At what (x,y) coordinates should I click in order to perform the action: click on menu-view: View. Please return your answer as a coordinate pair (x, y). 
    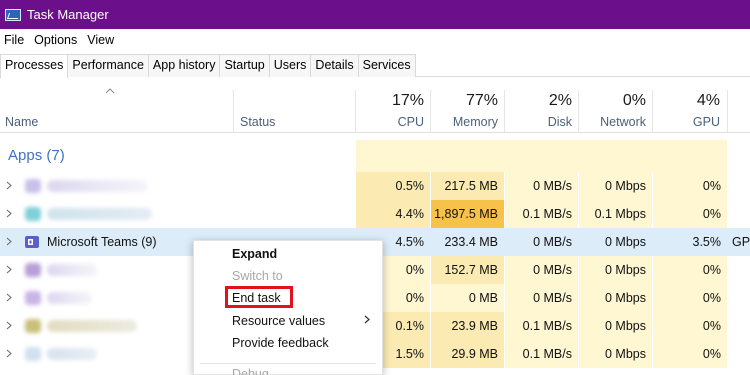
    Looking at the image, I should click on (101, 40).